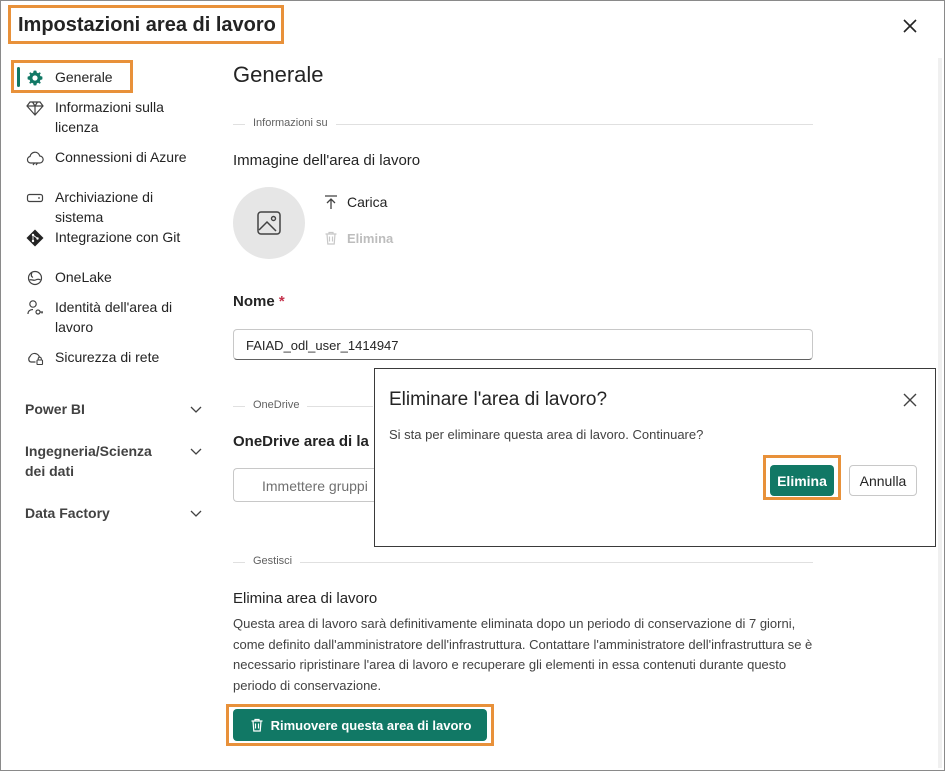 The width and height of the screenshot is (945, 771). What do you see at coordinates (36, 359) in the screenshot?
I see `cloud-lock-icon` at bounding box center [36, 359].